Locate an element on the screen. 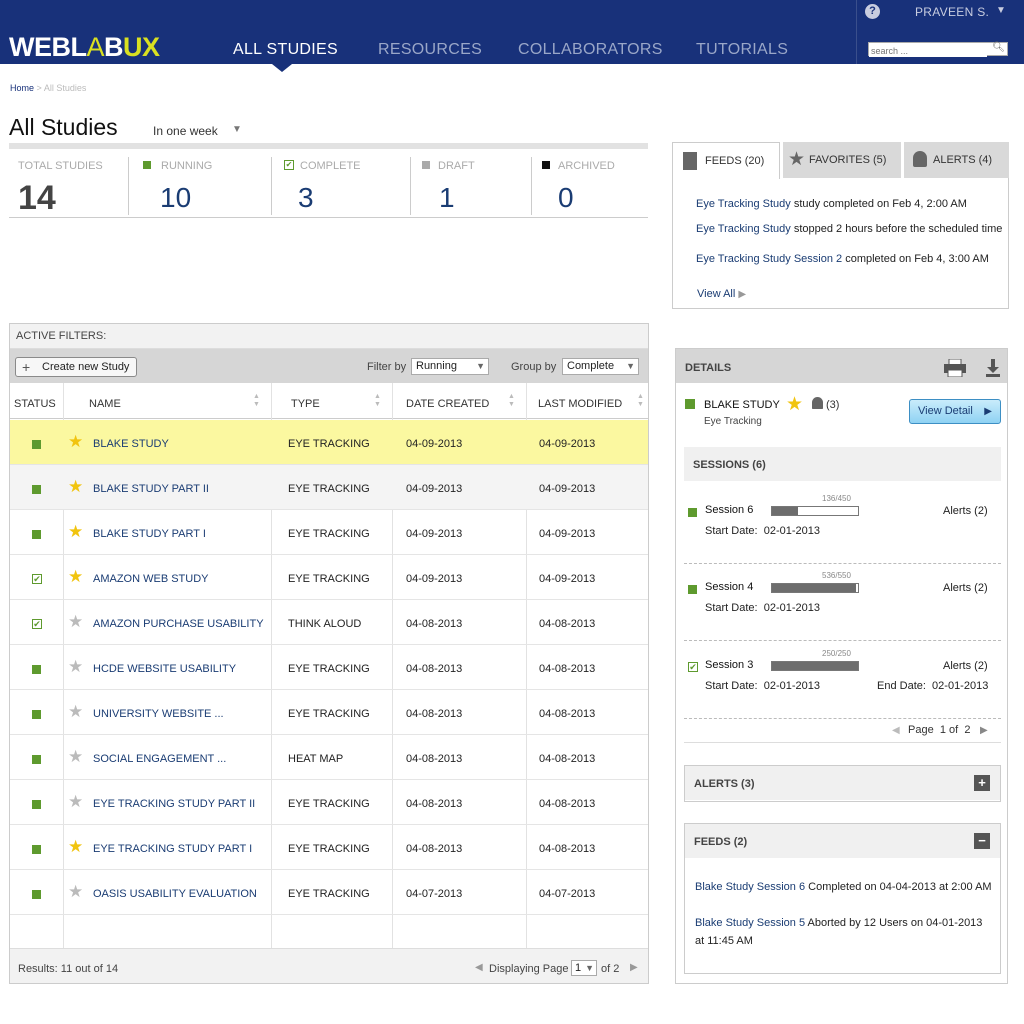  view-detail-button: View Detail ▶ is located at coordinates (955, 411).